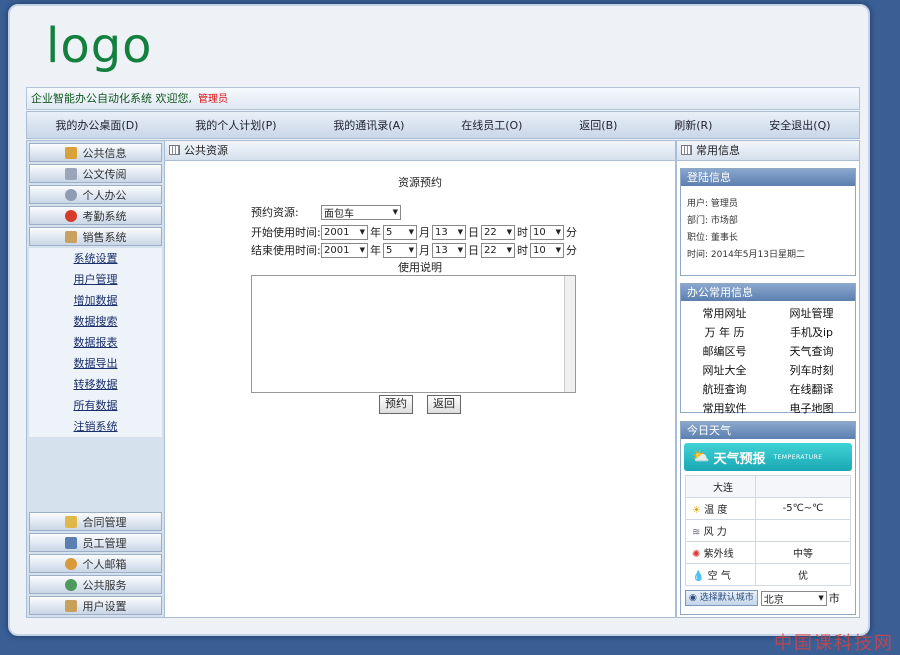  What do you see at coordinates (443, 98) in the screenshot?
I see `welcome-bar: 企业智能办公自动化系统 欢迎您, 管理员` at bounding box center [443, 98].